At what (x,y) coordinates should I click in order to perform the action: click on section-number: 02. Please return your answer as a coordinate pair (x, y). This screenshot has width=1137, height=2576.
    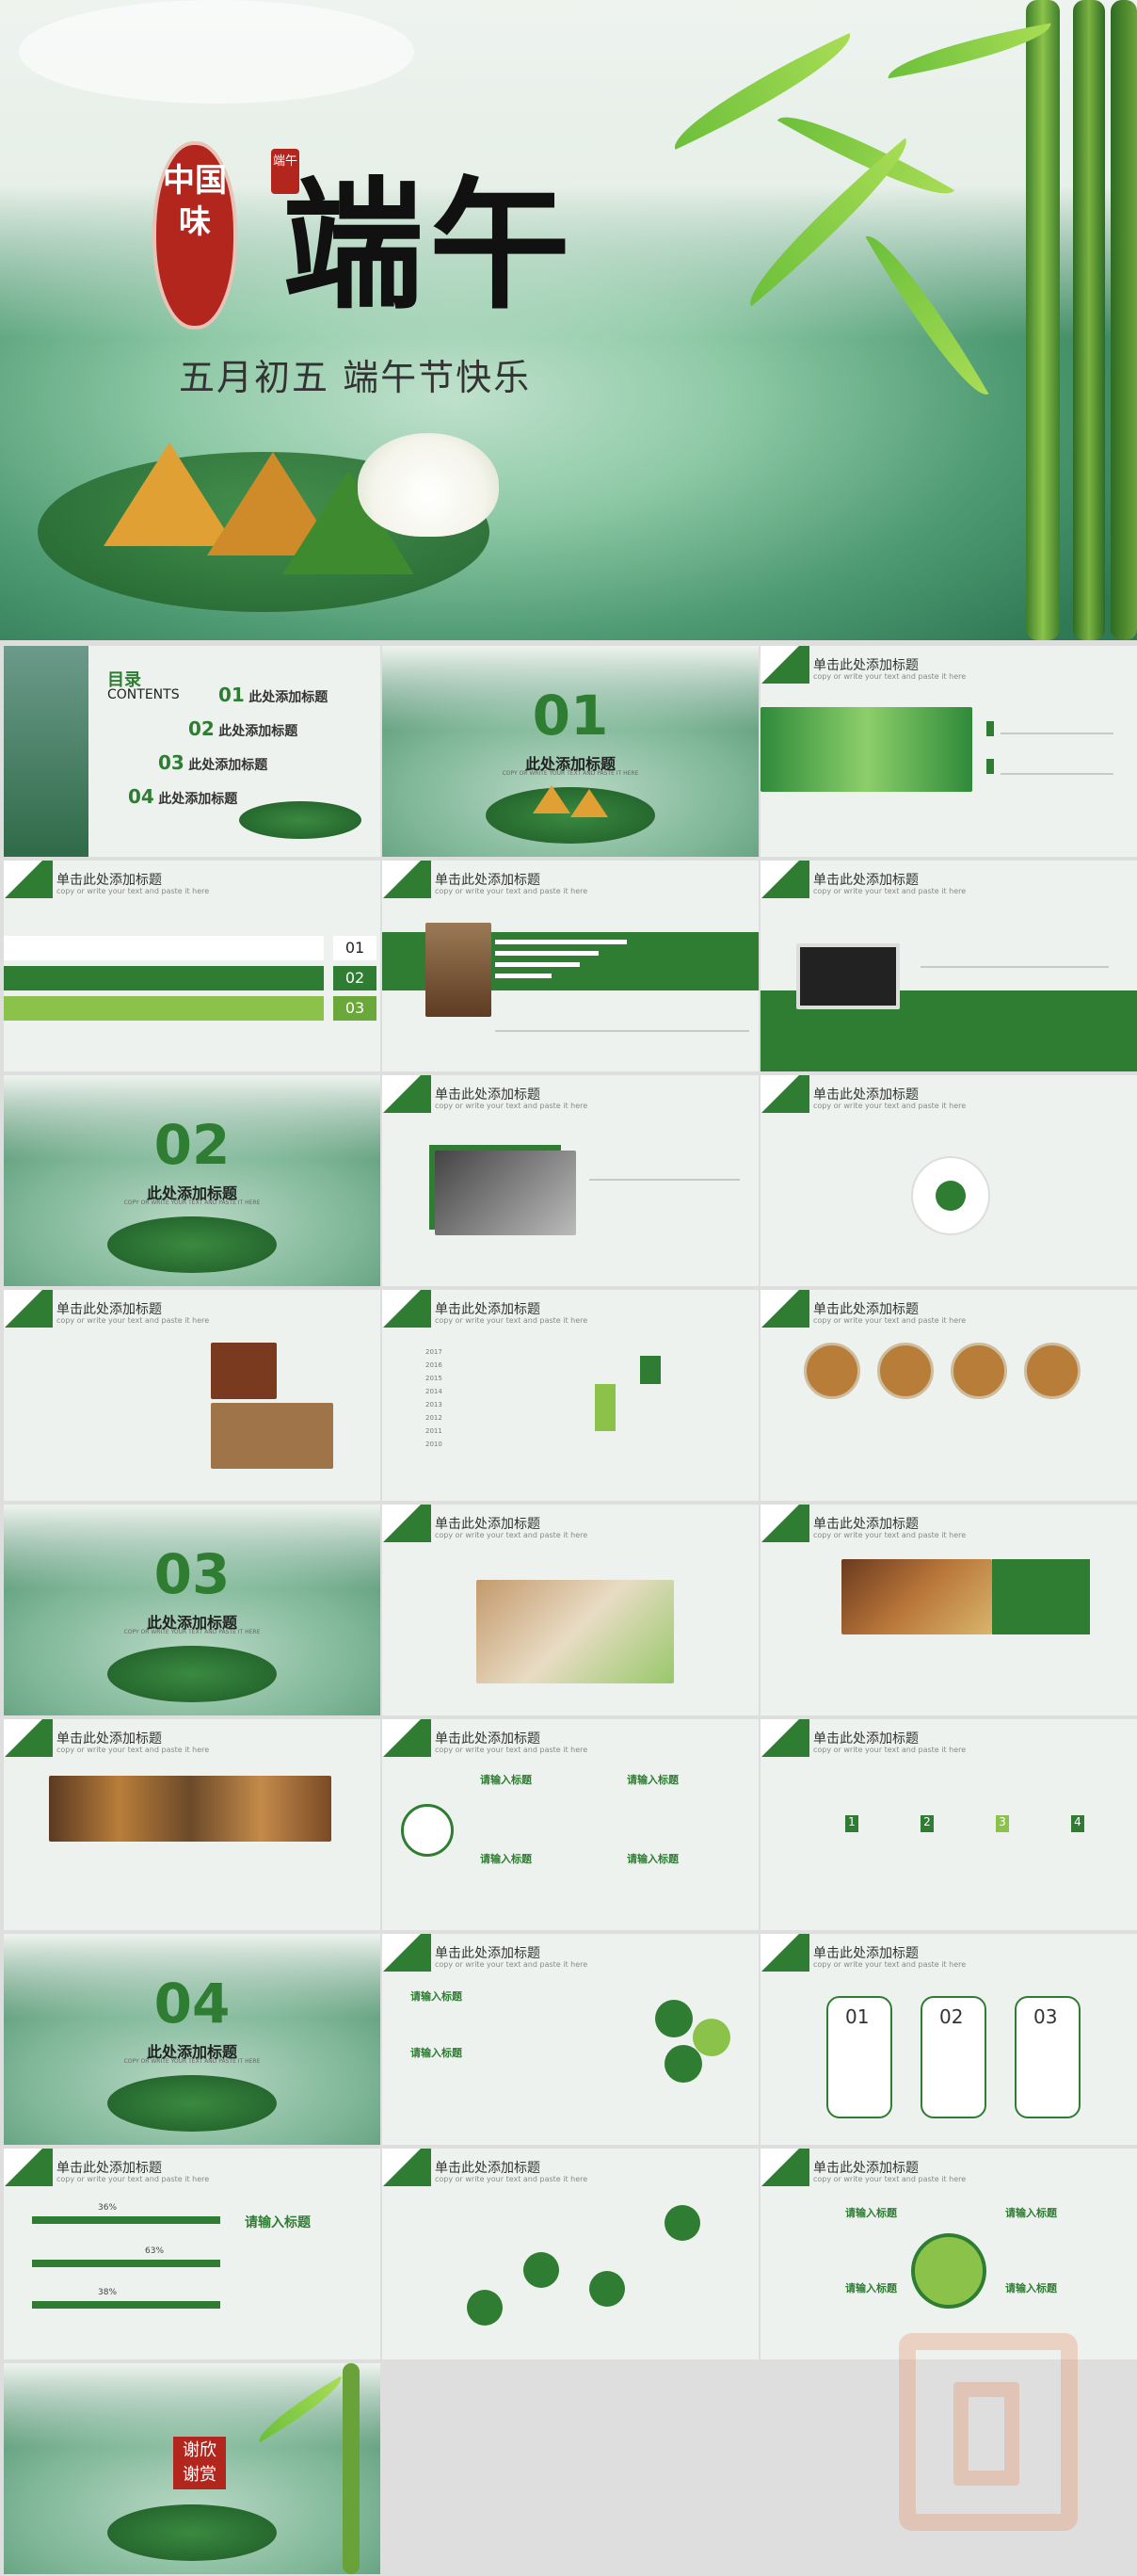
    Looking at the image, I should click on (192, 1145).